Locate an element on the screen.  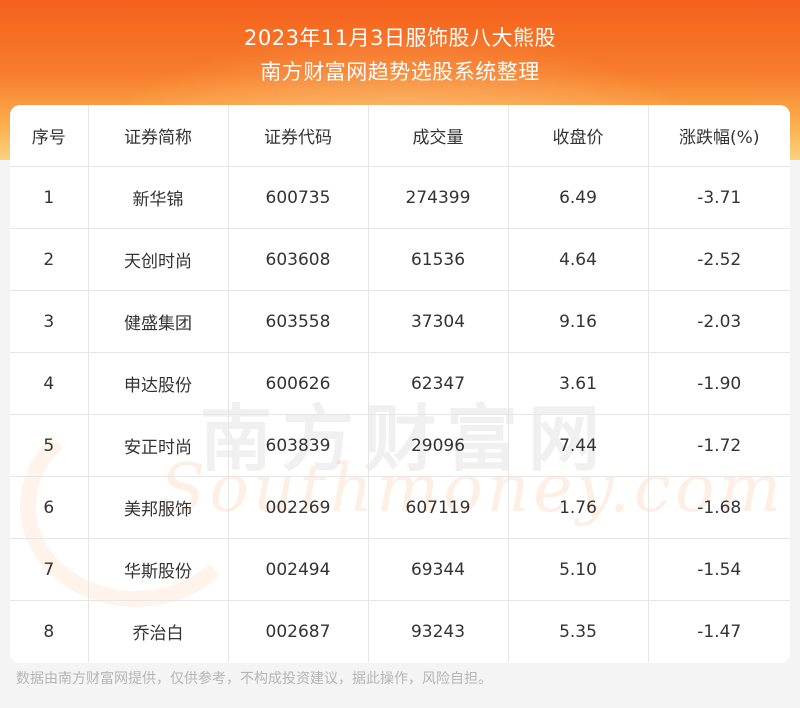
table-row: 8 乔治白 002687 93243 5.35 -1.47 is located at coordinates (400, 631).